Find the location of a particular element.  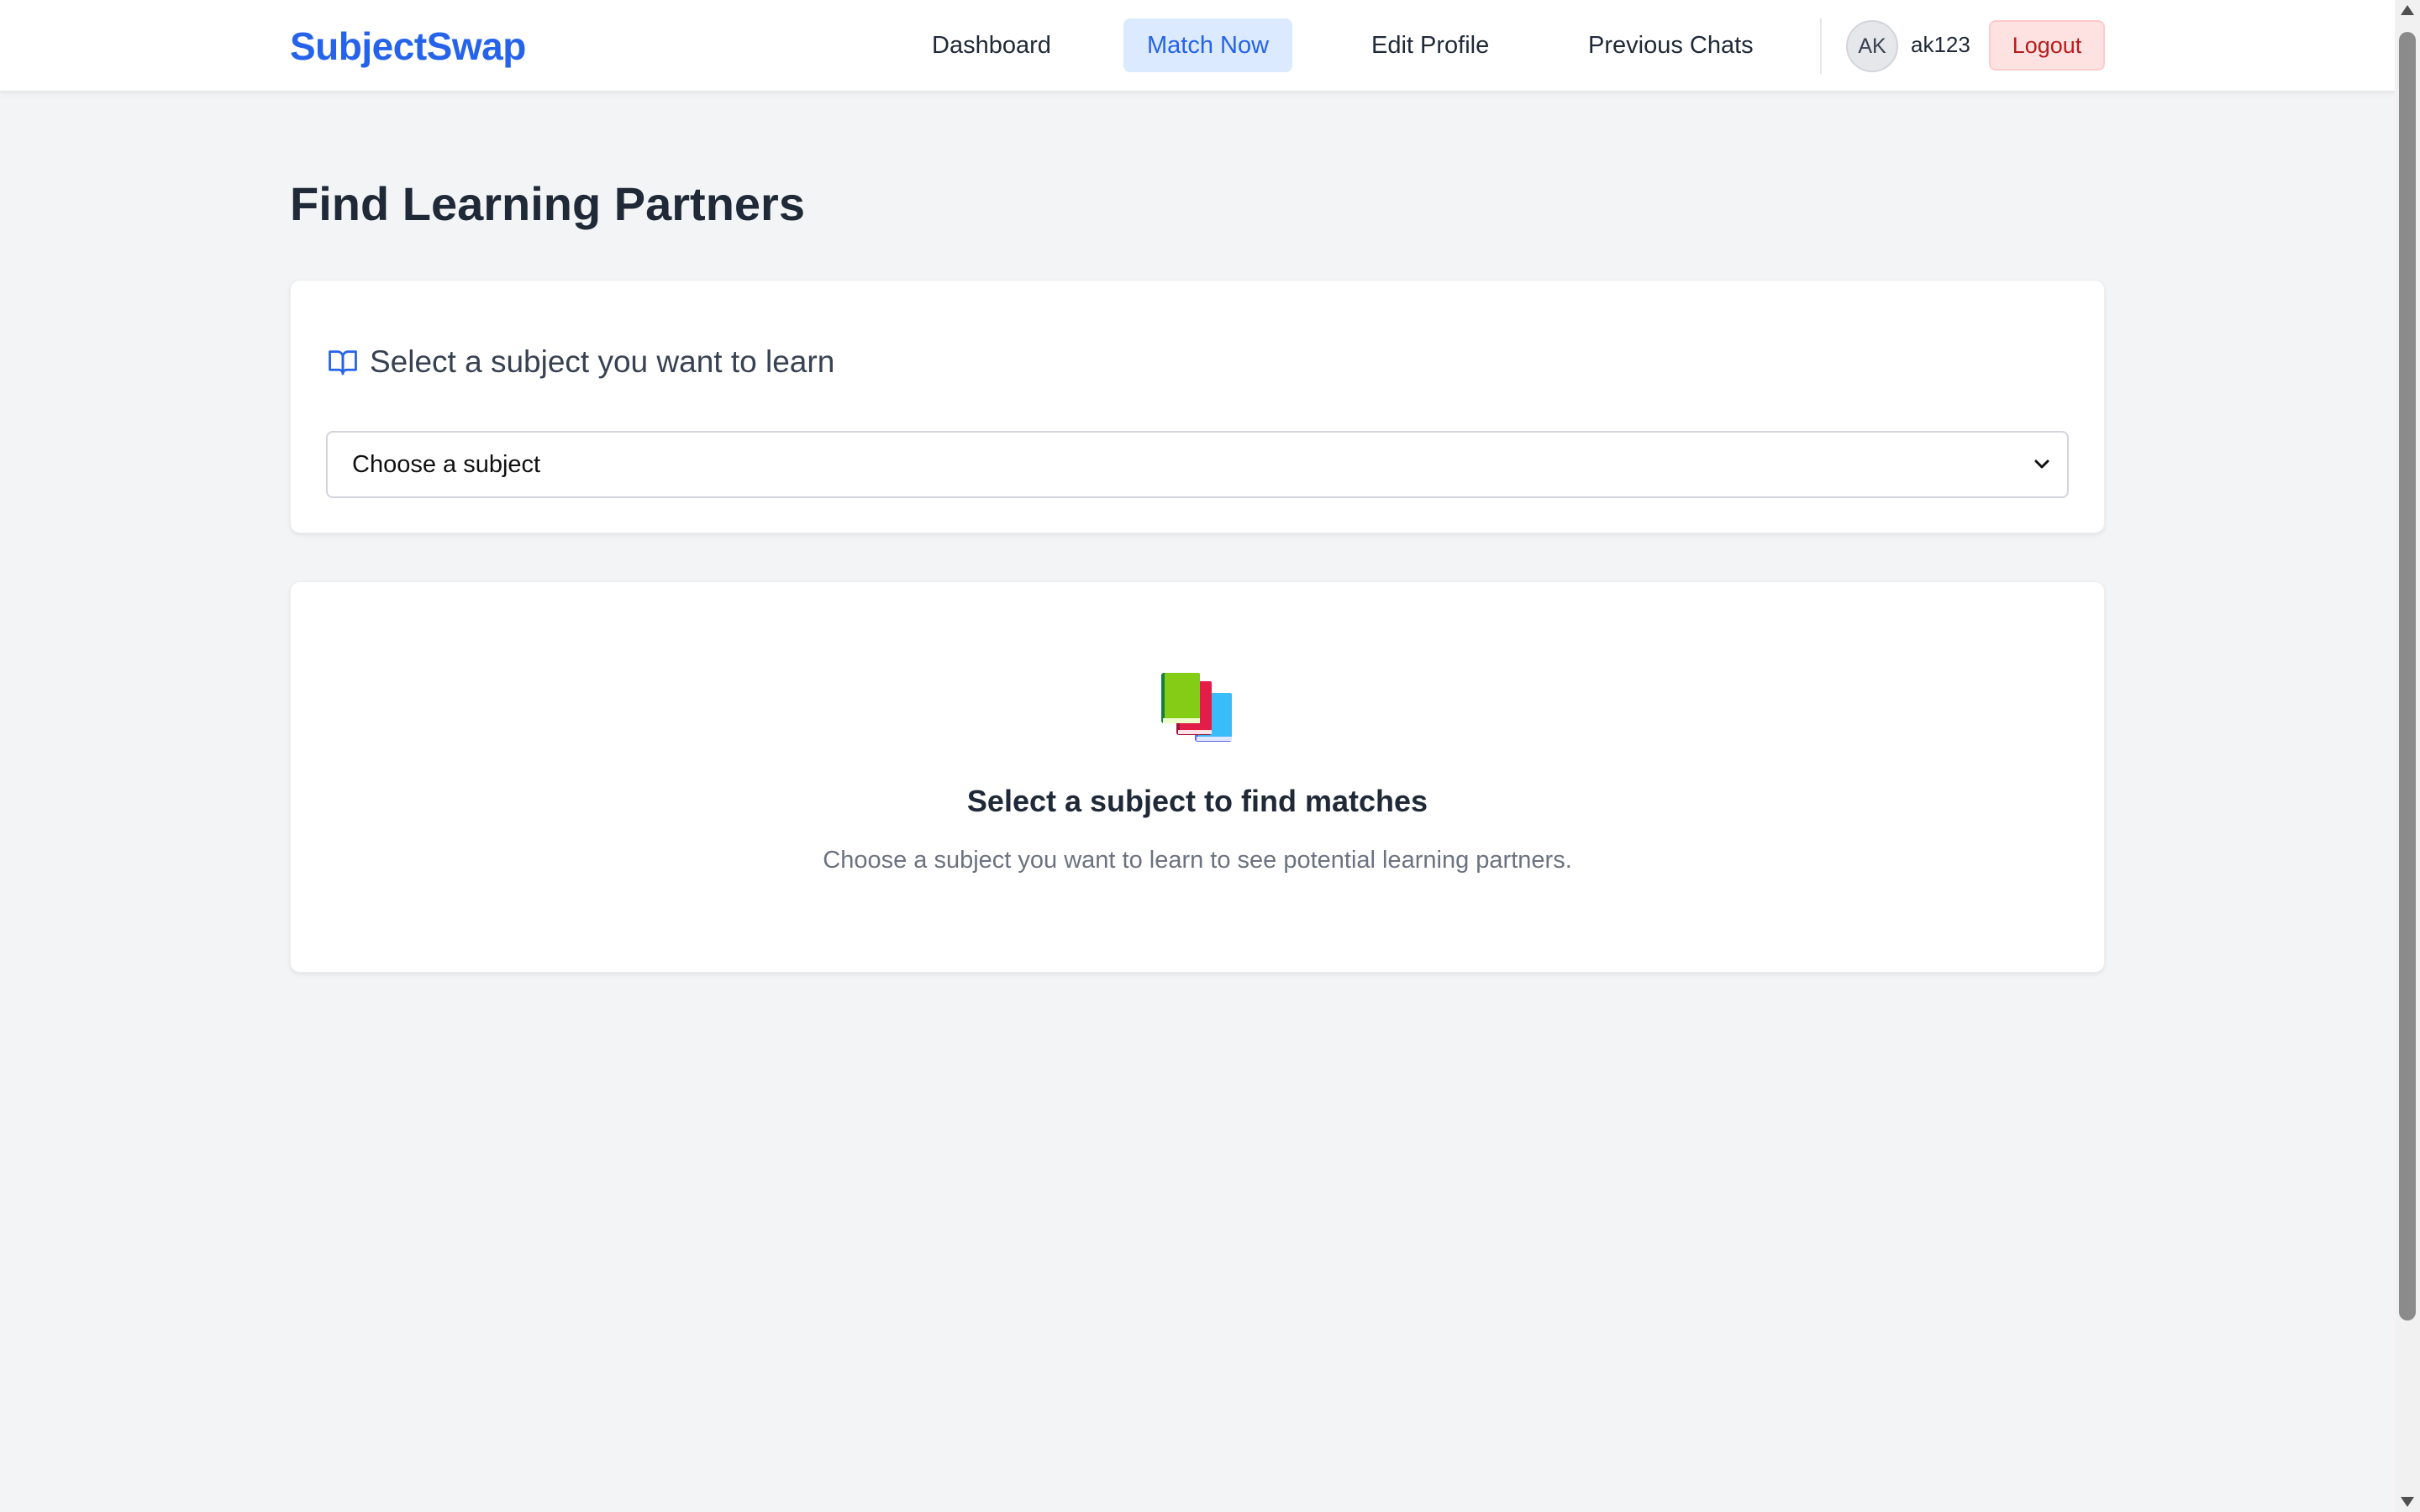

empty-state-title: Select a subject to find matches is located at coordinates (1197, 801).